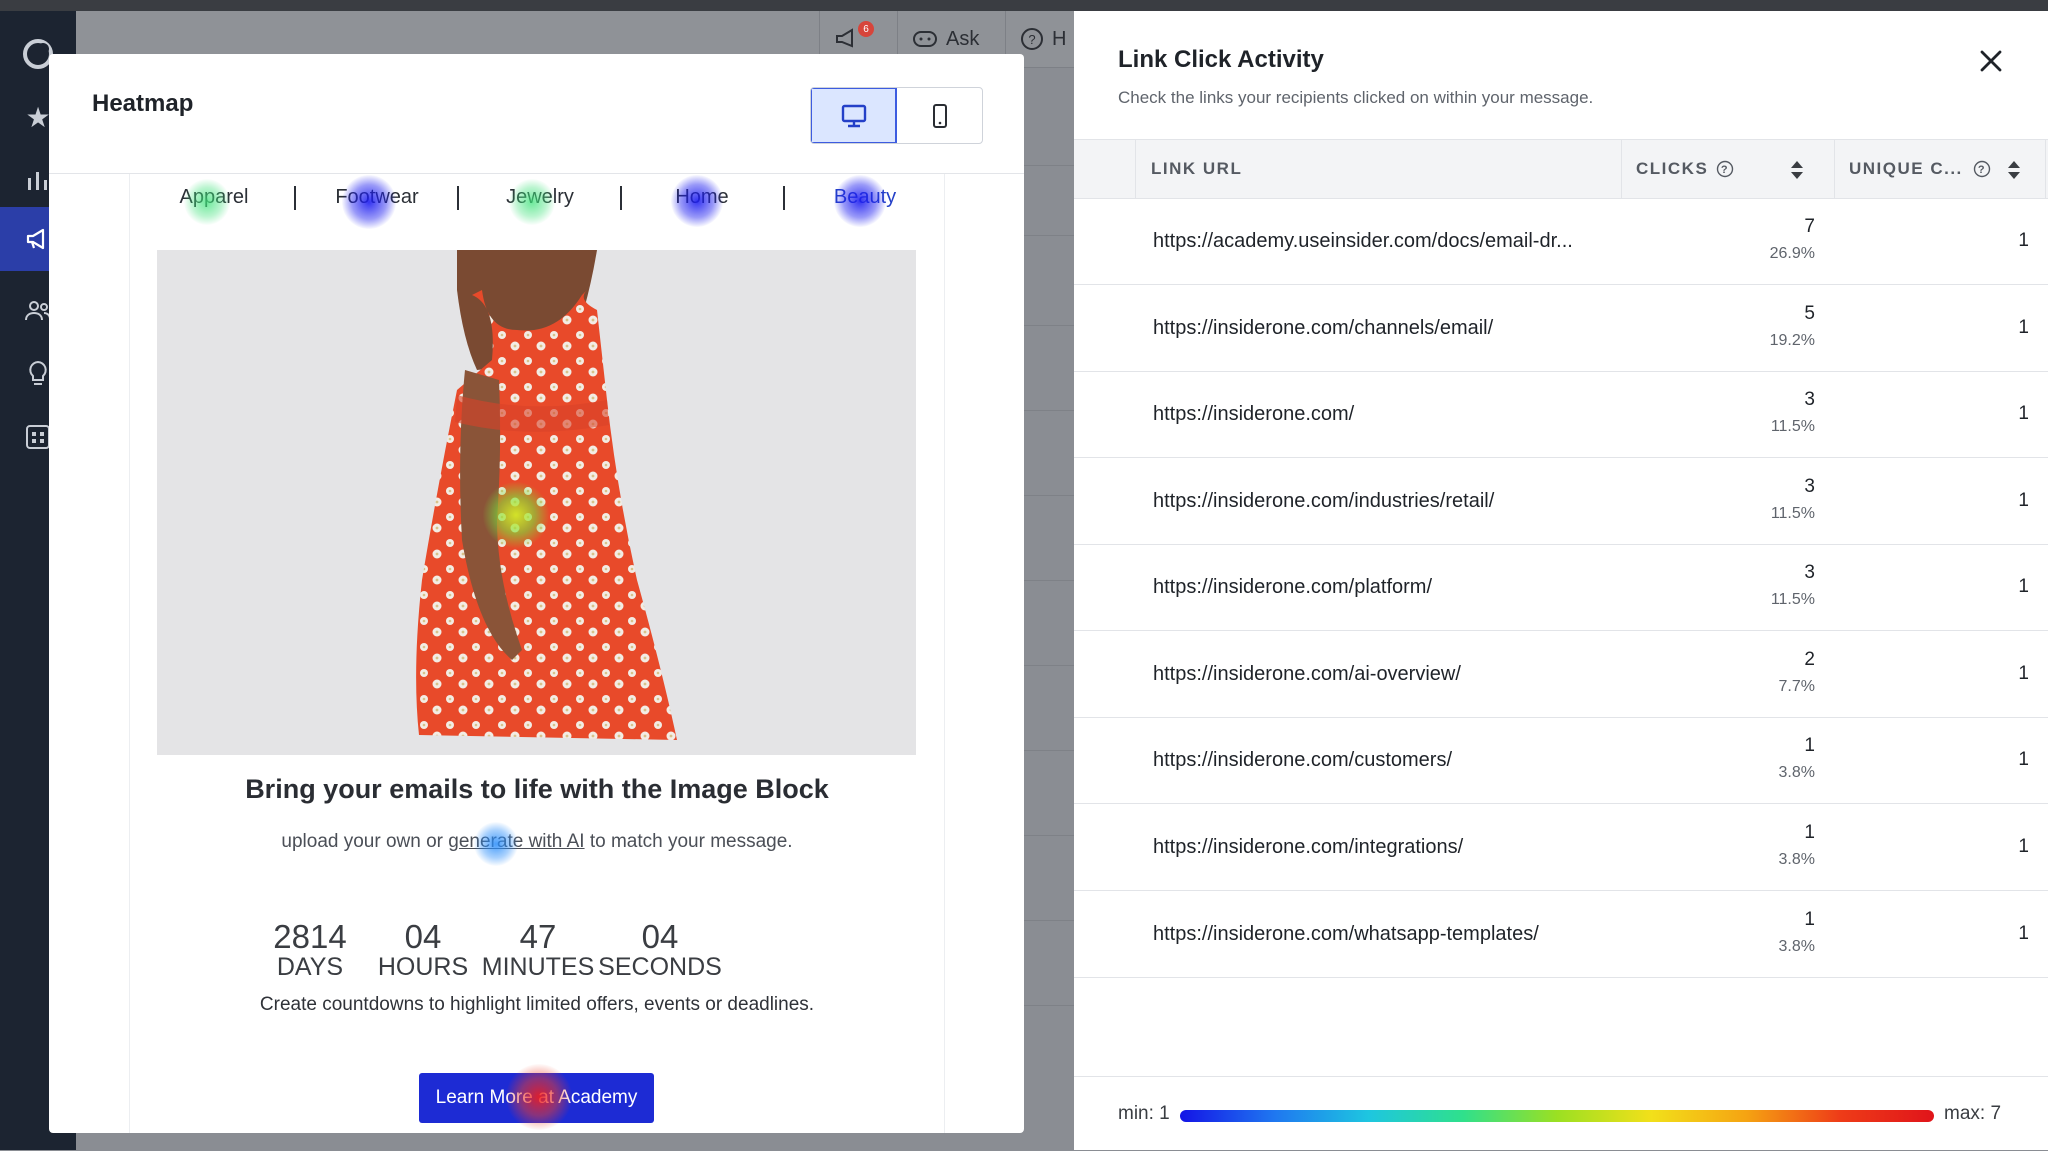 Image resolution: width=2048 pixels, height=1151 pixels. Describe the element at coordinates (1292, 587) in the screenshot. I see `link-url: https://insiderone.com/platform/` at that location.